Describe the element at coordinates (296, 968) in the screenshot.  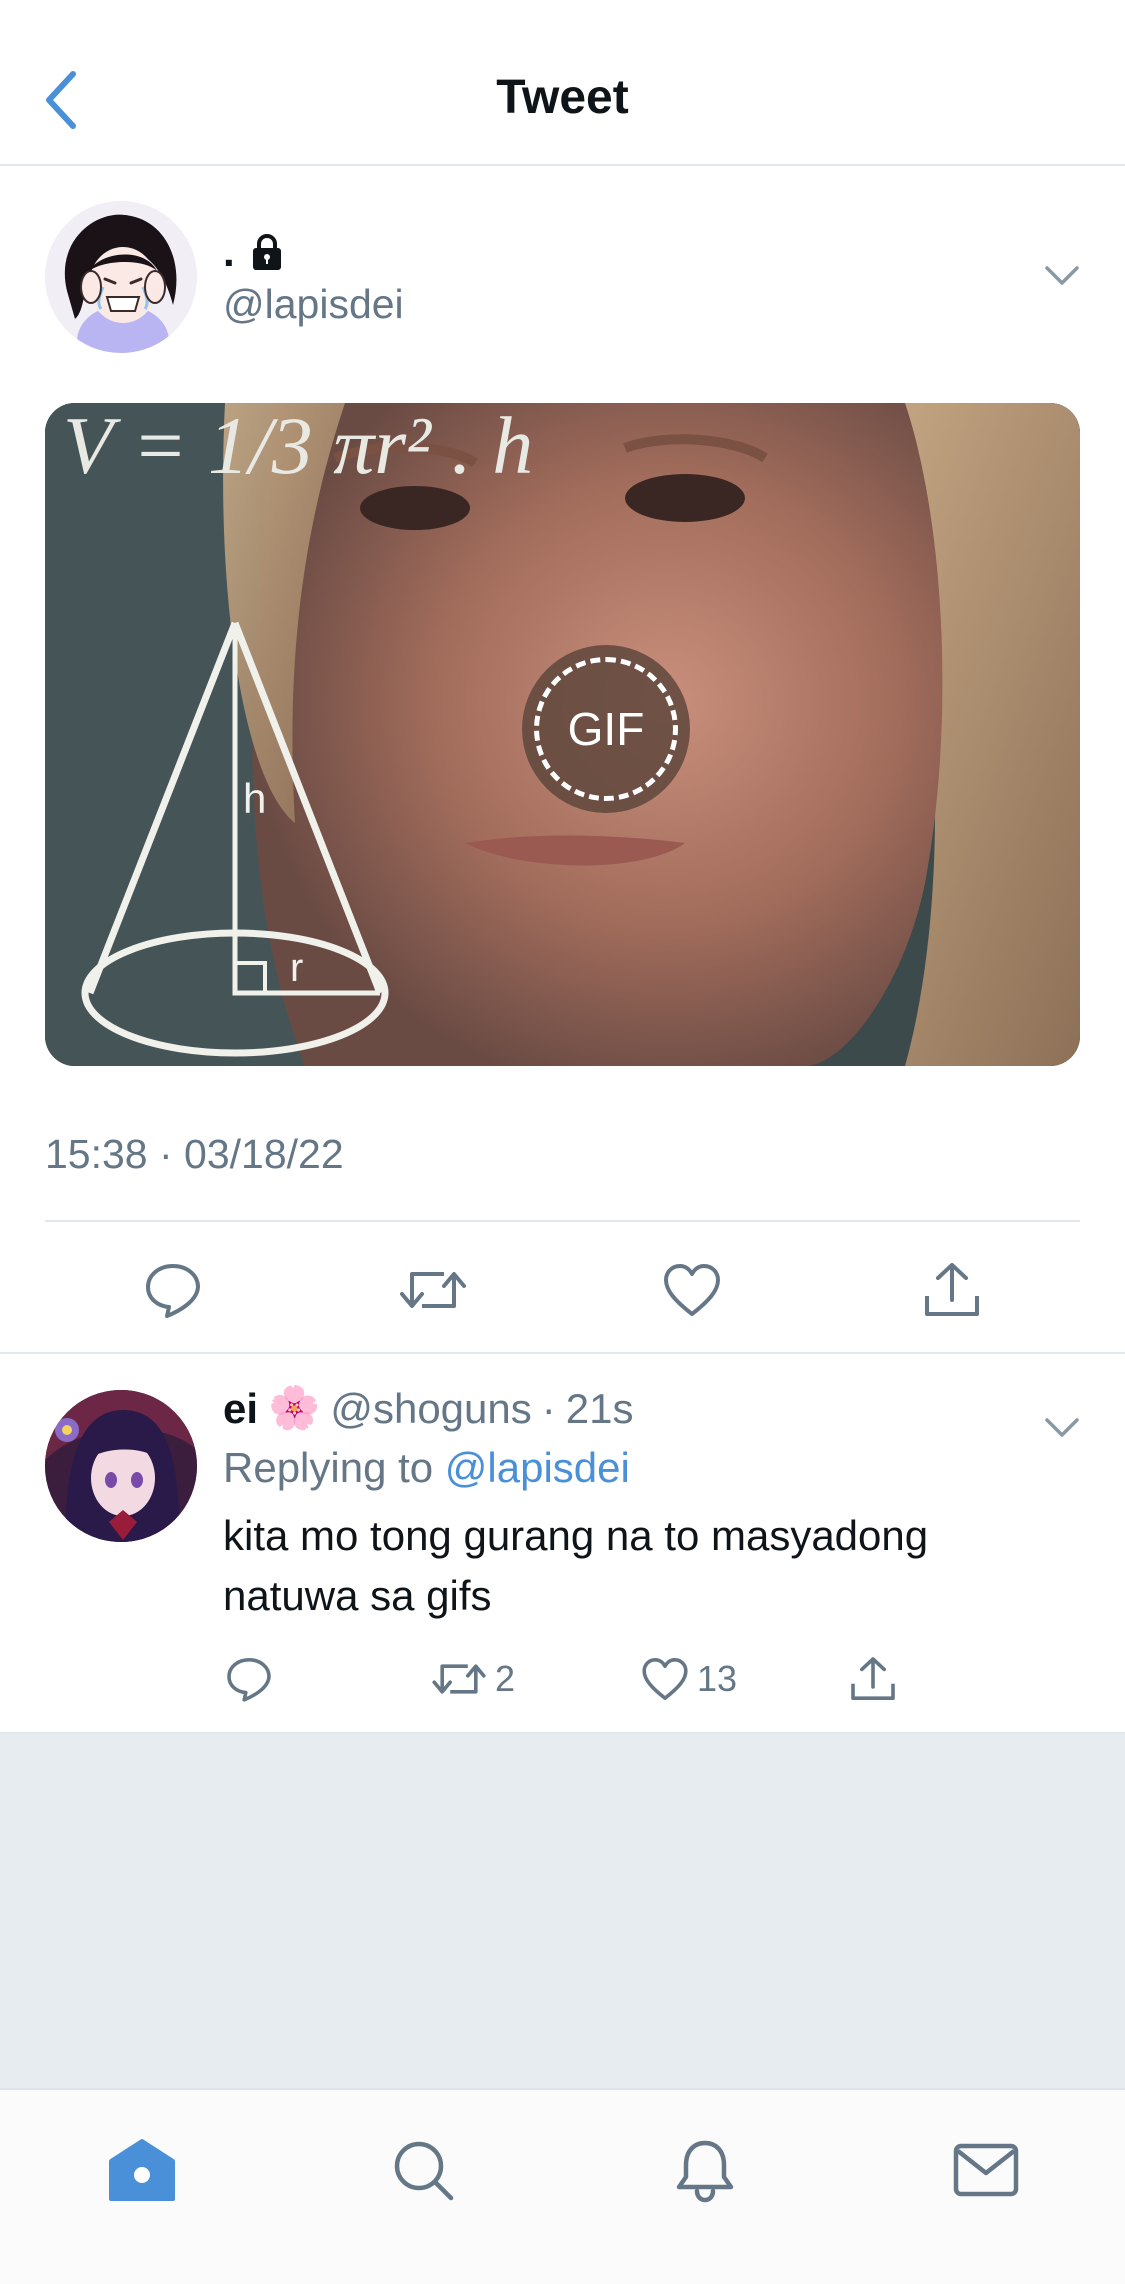
I see `cone-radius-label: r` at that location.